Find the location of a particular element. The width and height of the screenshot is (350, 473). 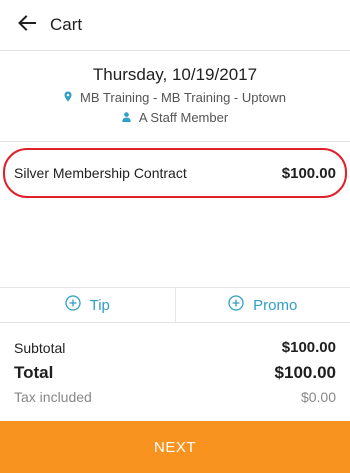

page-title: Cart is located at coordinates (66, 24).